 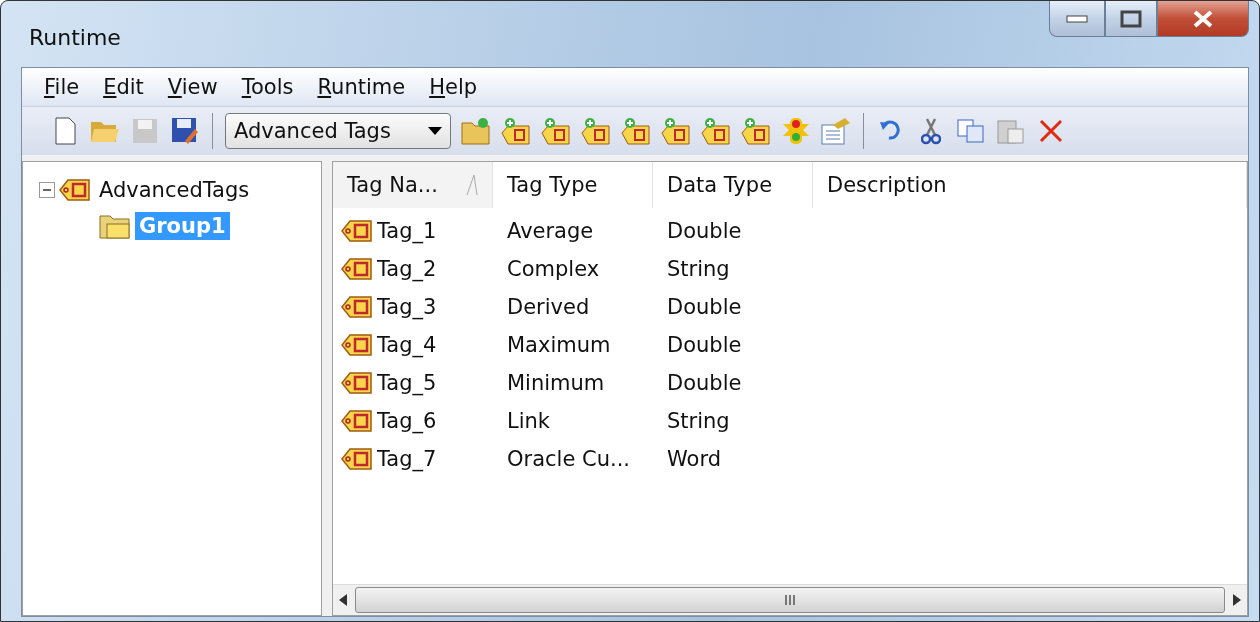 I want to click on minus-icon, so click(x=47, y=190).